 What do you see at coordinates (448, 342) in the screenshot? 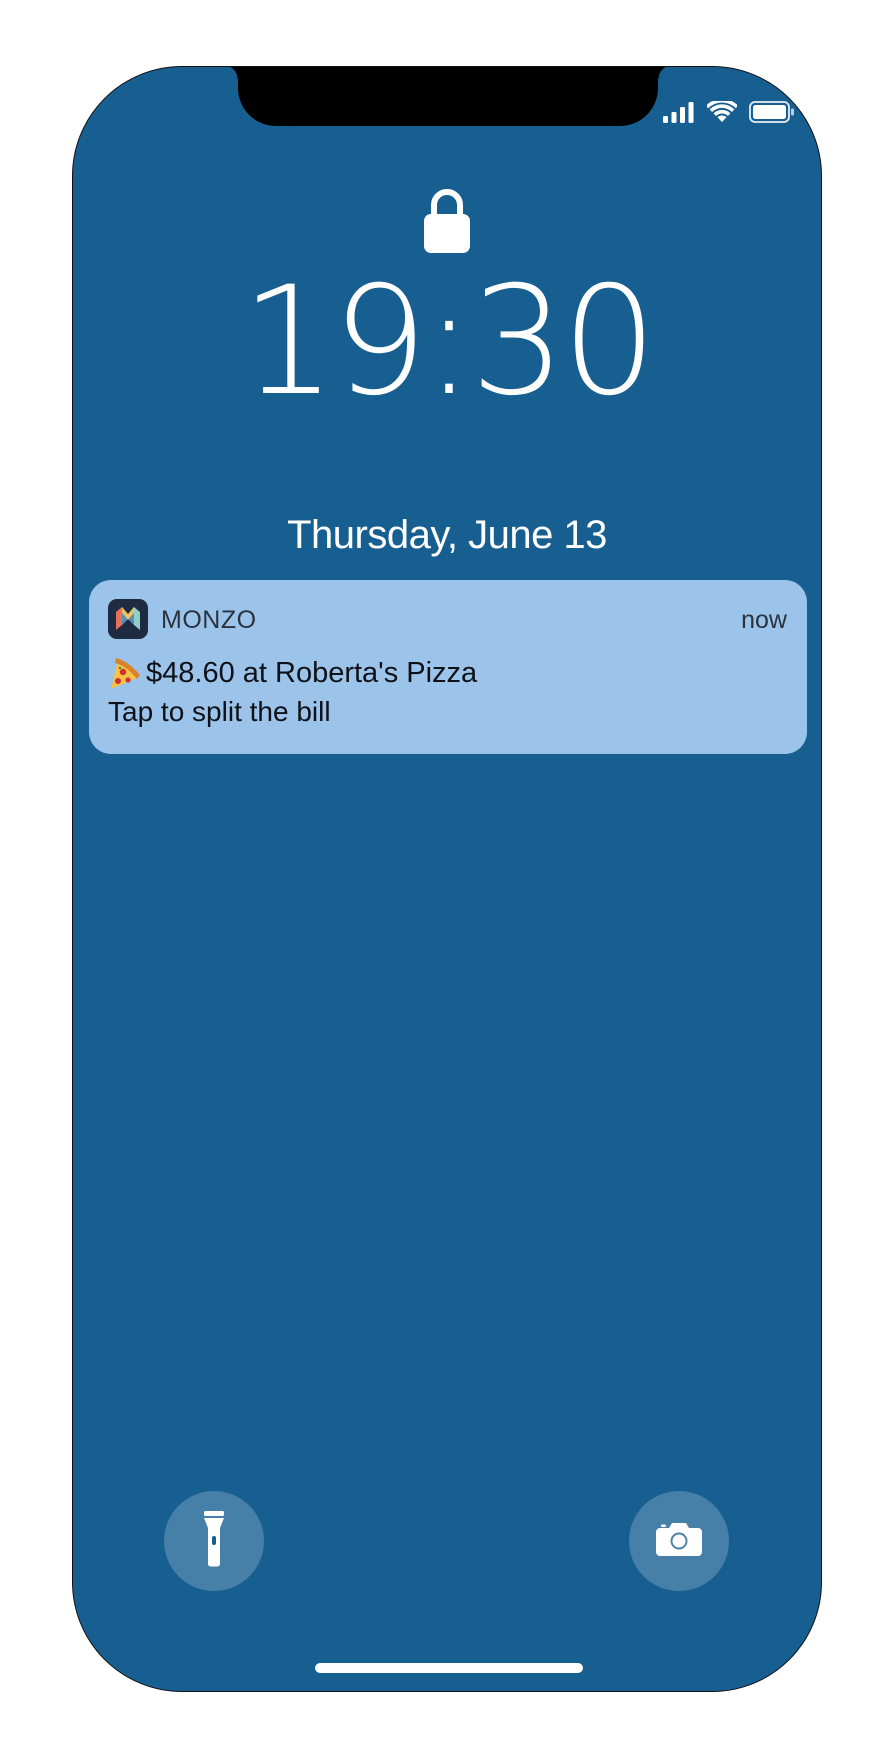
I see `lock-screen-time: 19:30` at bounding box center [448, 342].